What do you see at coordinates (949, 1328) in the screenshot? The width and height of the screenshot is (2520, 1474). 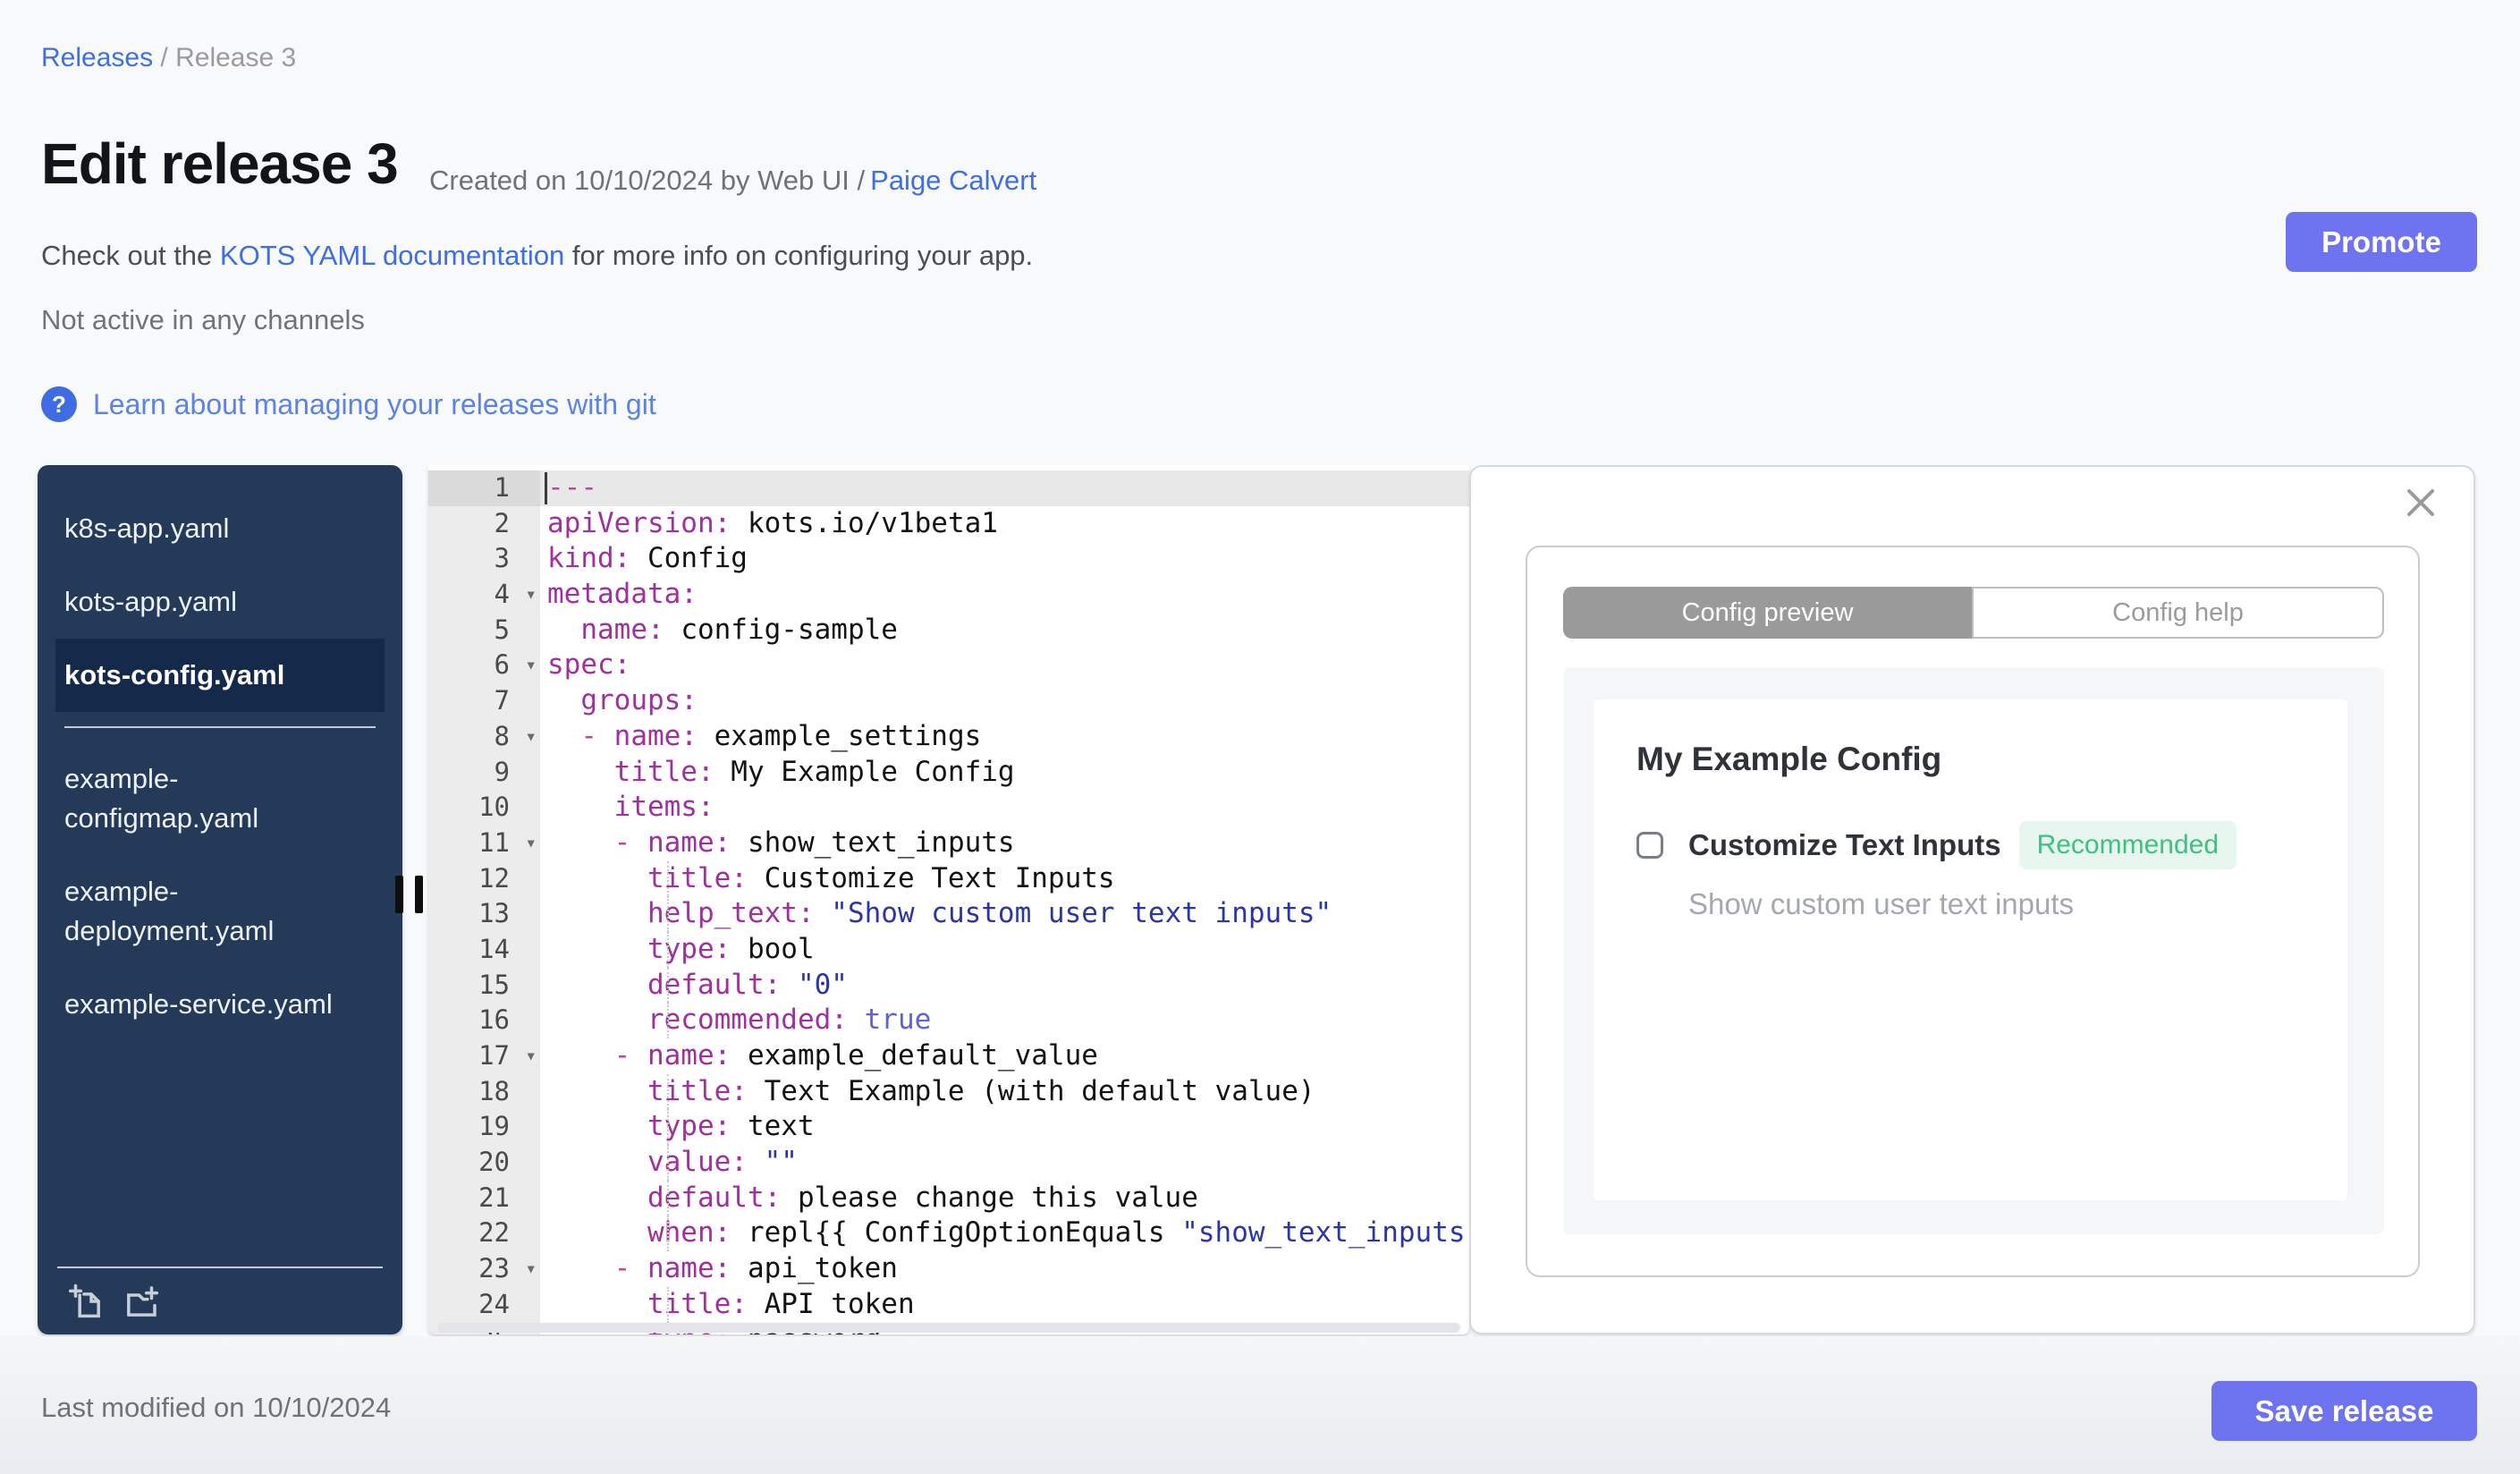 I see `editor-horizontal-scrollbar` at bounding box center [949, 1328].